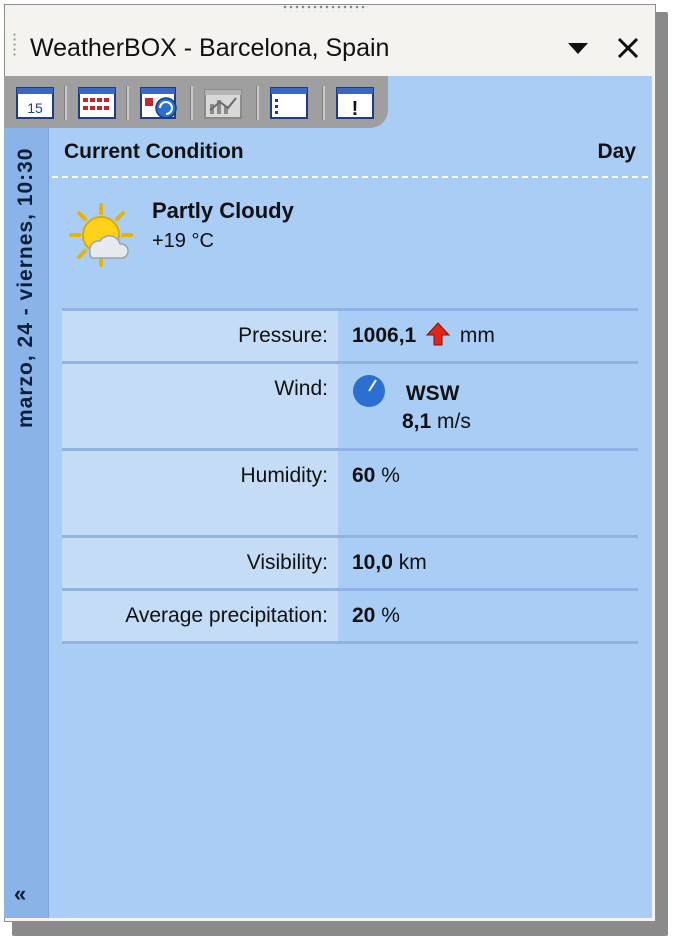 This screenshot has height=946, width=680. I want to click on humidity-value-group: 60 %, so click(376, 476).